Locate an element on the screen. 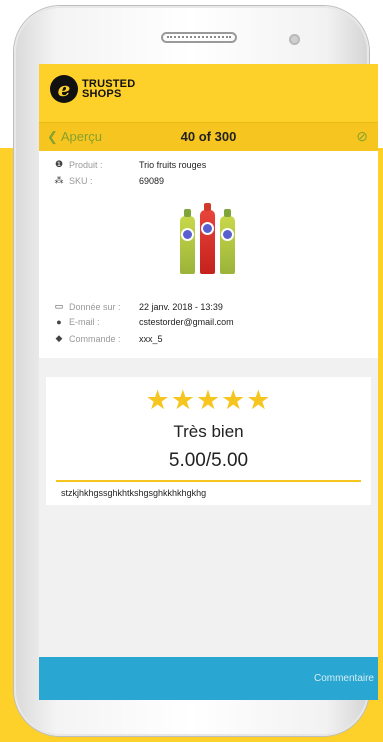  rating-score: 5.00/5.00 is located at coordinates (208, 460).